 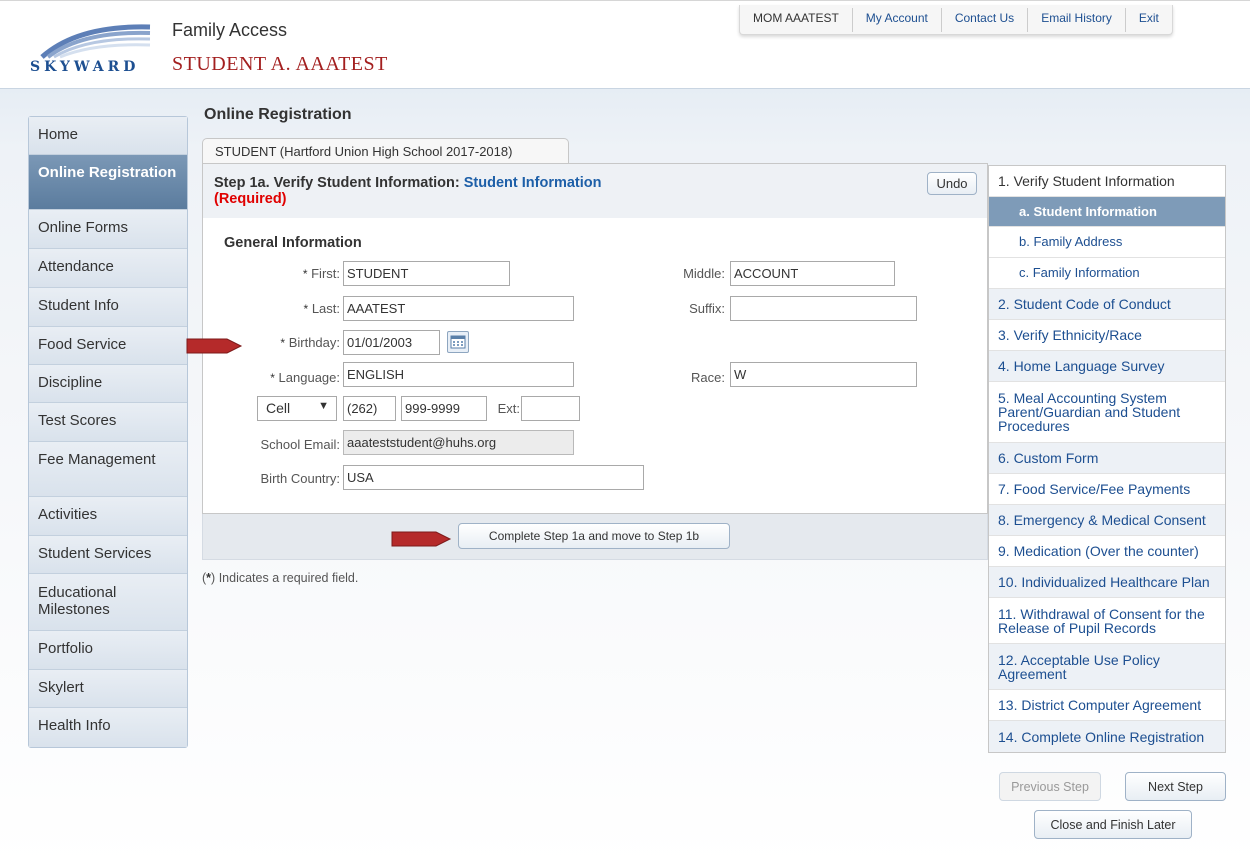 I want to click on language-label: * Language:, so click(x=305, y=377).